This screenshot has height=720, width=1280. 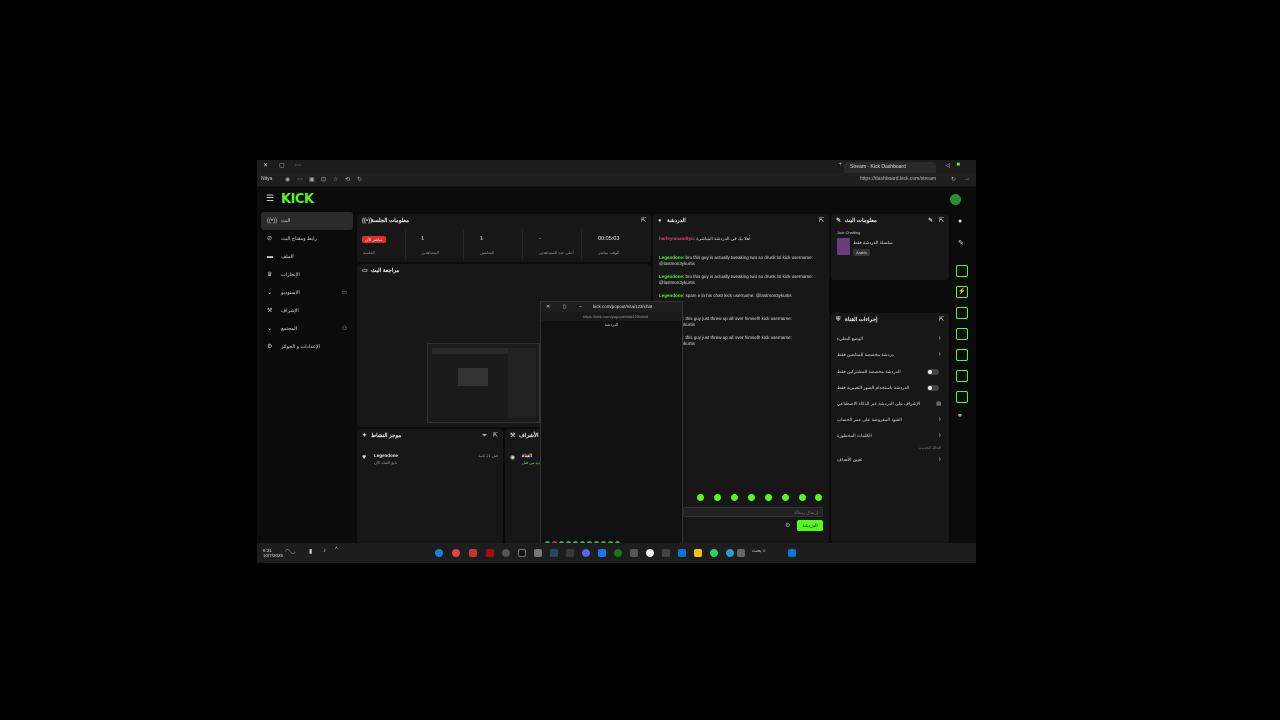 What do you see at coordinates (300, 179) in the screenshot?
I see `menu-dots-icon: ⋯` at bounding box center [300, 179].